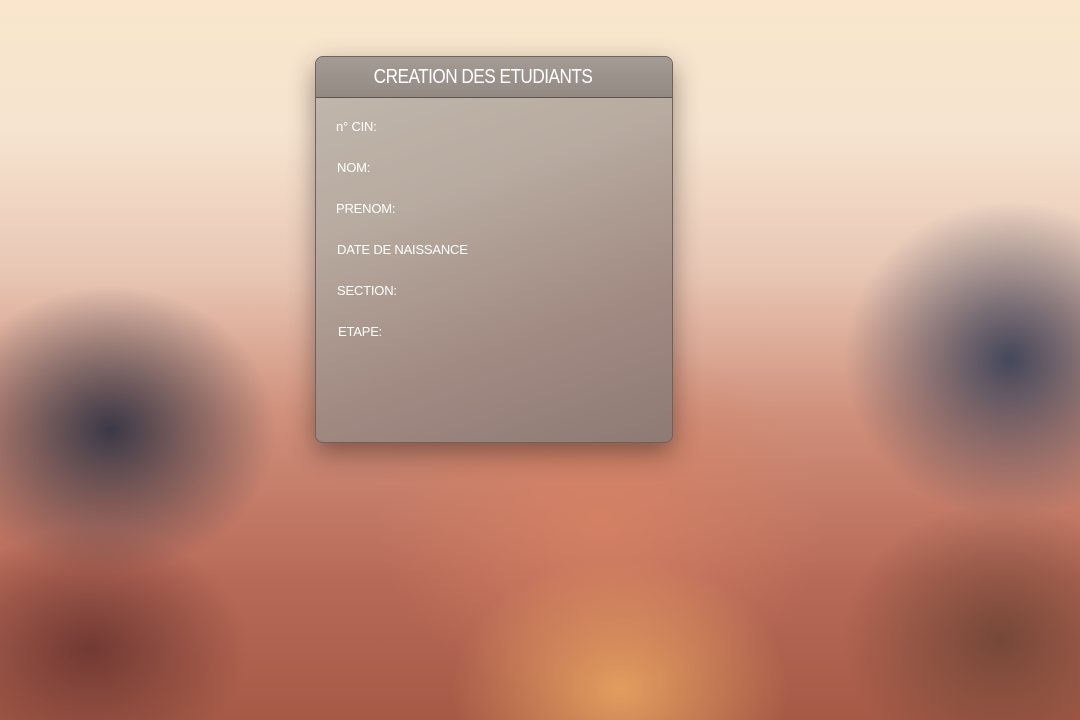  What do you see at coordinates (483, 77) in the screenshot?
I see `form-title: CREATION DES ETUDIANTS` at bounding box center [483, 77].